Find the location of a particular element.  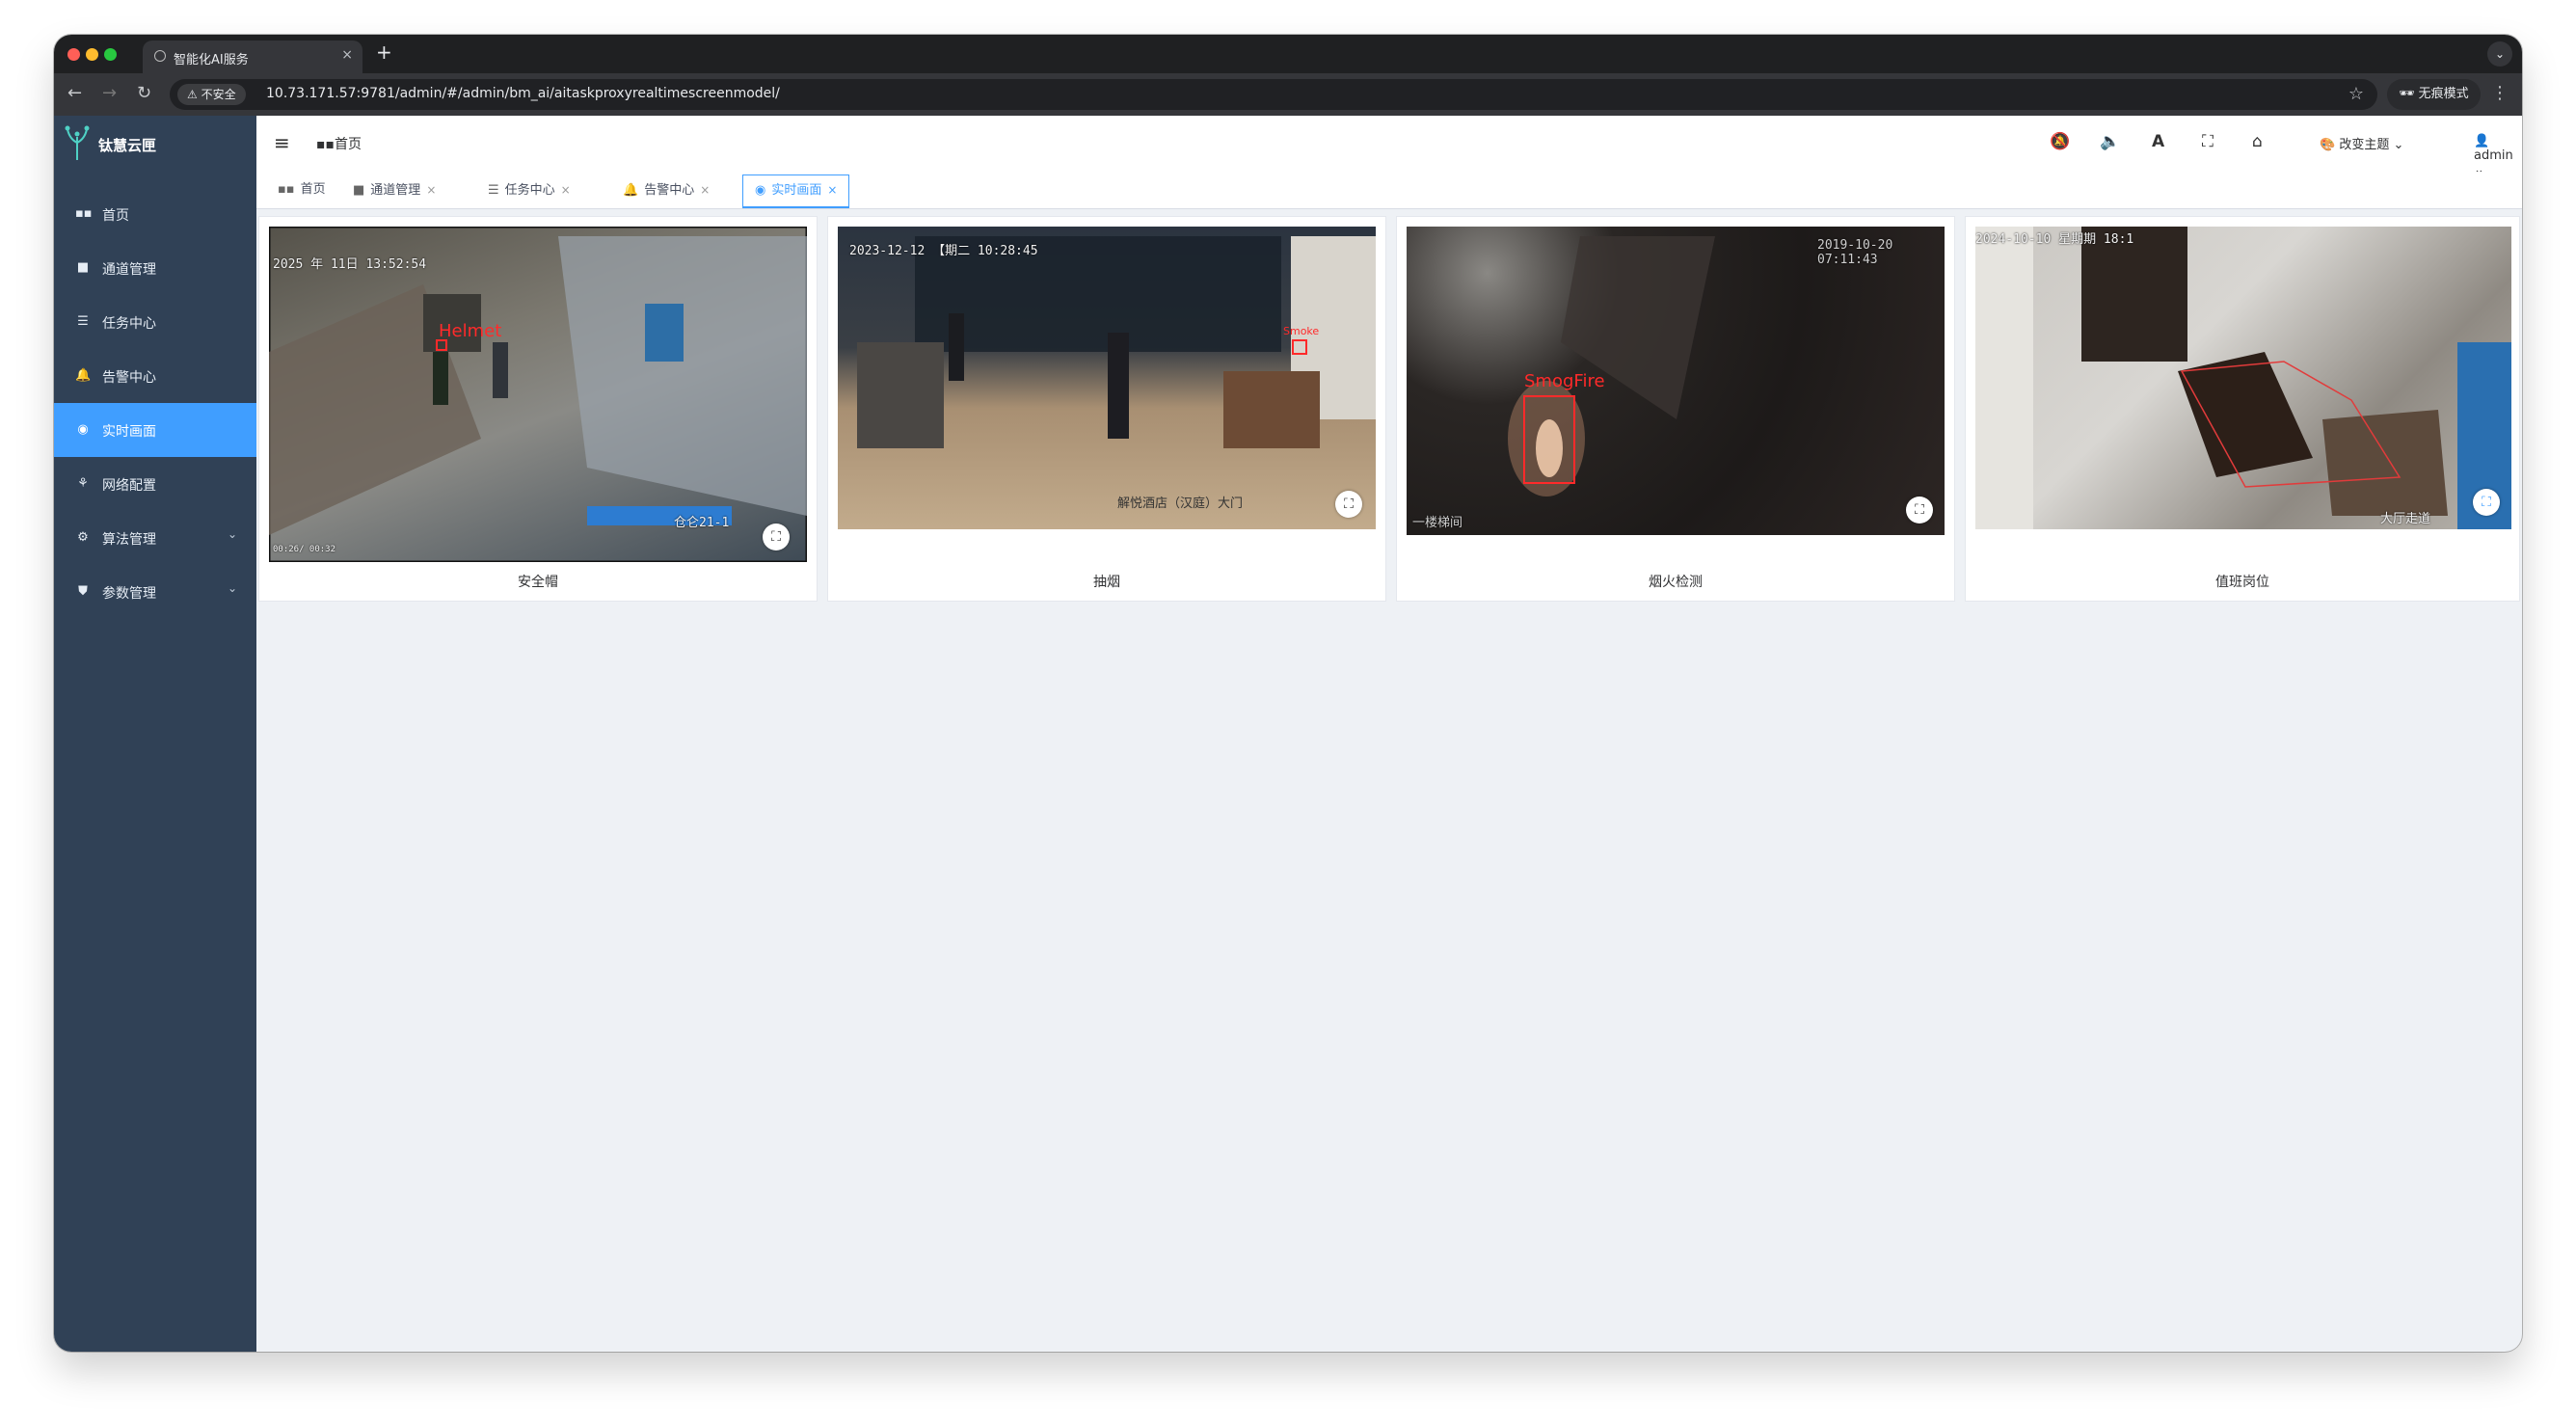

tag-label: 通道管理 is located at coordinates (396, 190).